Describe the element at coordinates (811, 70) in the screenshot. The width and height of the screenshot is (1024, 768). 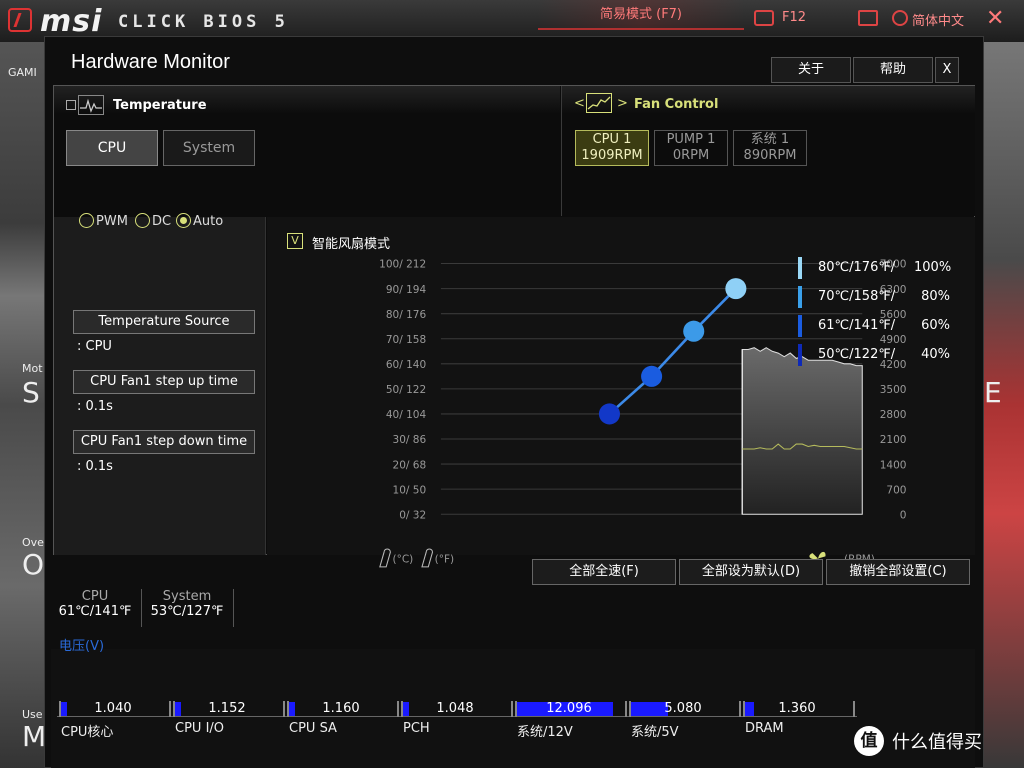
I see `about-button: 关于` at that location.